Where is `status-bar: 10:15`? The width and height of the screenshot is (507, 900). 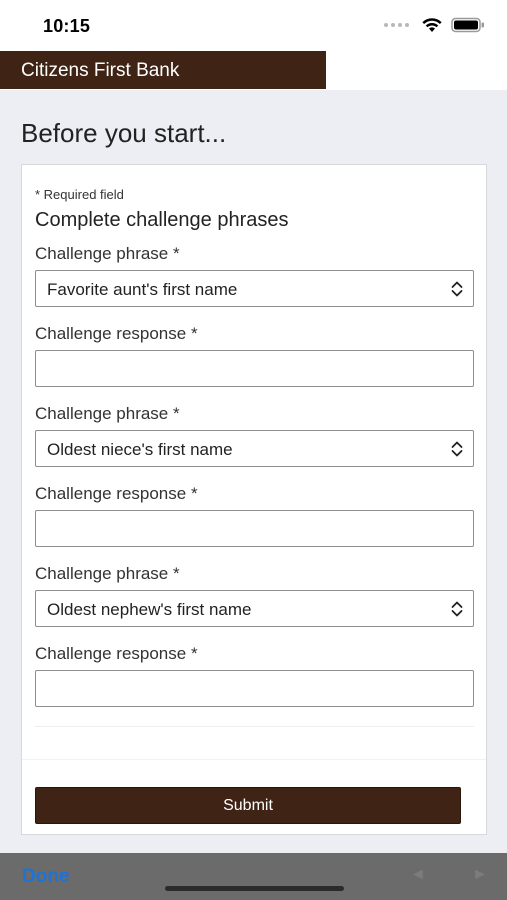 status-bar: 10:15 is located at coordinates (253, 25).